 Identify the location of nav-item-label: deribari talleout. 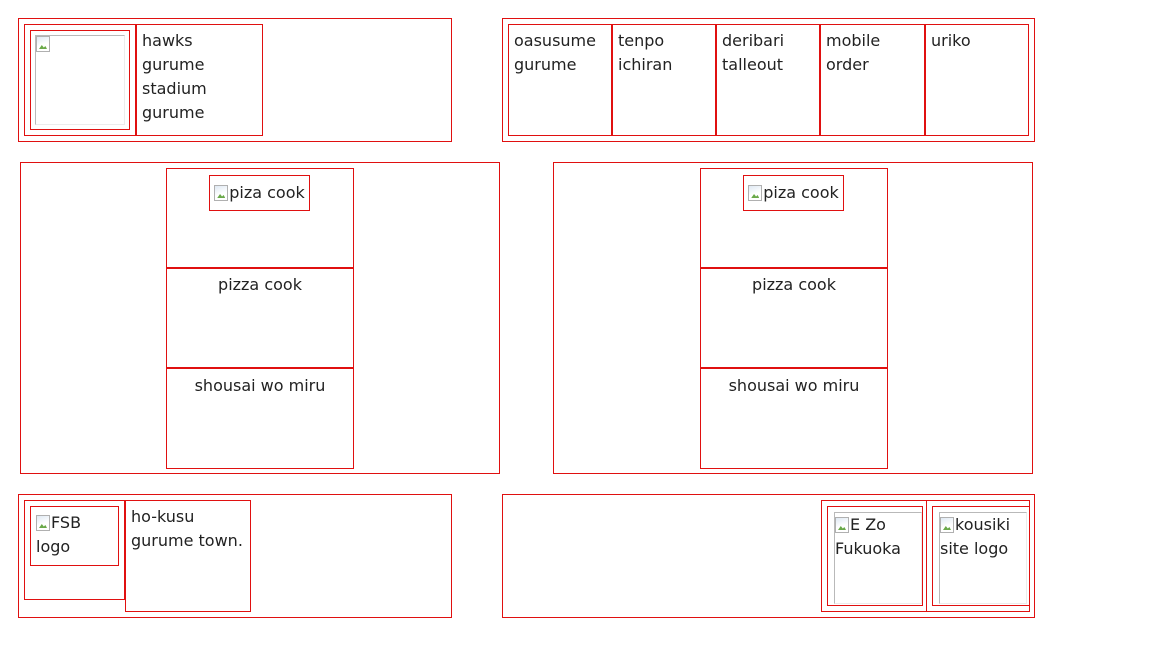
(753, 52).